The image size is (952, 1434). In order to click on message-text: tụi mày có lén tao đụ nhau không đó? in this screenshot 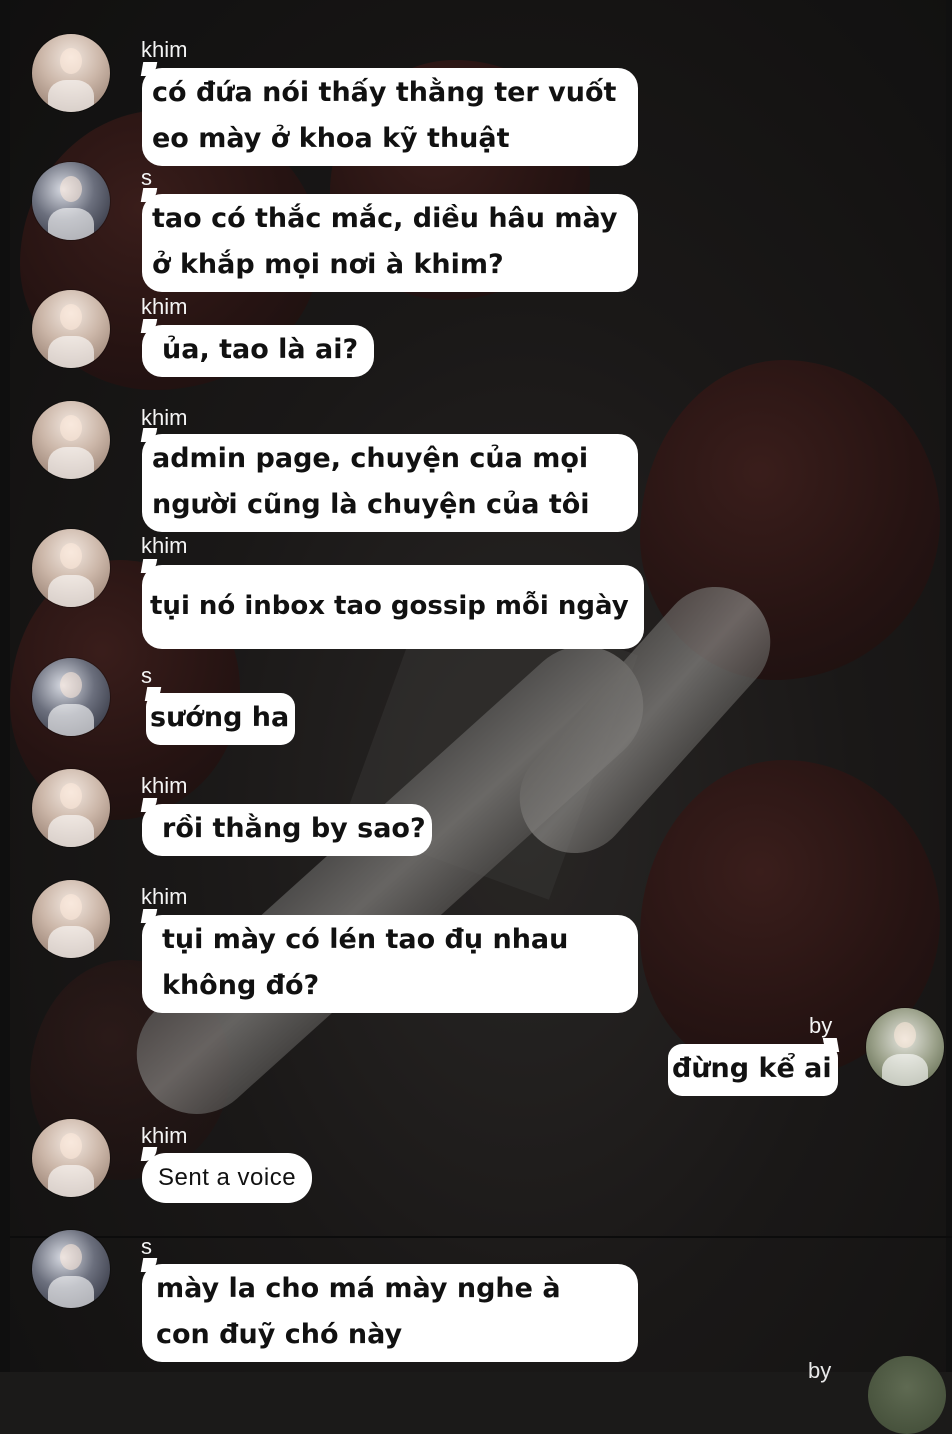, I will do `click(365, 962)`.